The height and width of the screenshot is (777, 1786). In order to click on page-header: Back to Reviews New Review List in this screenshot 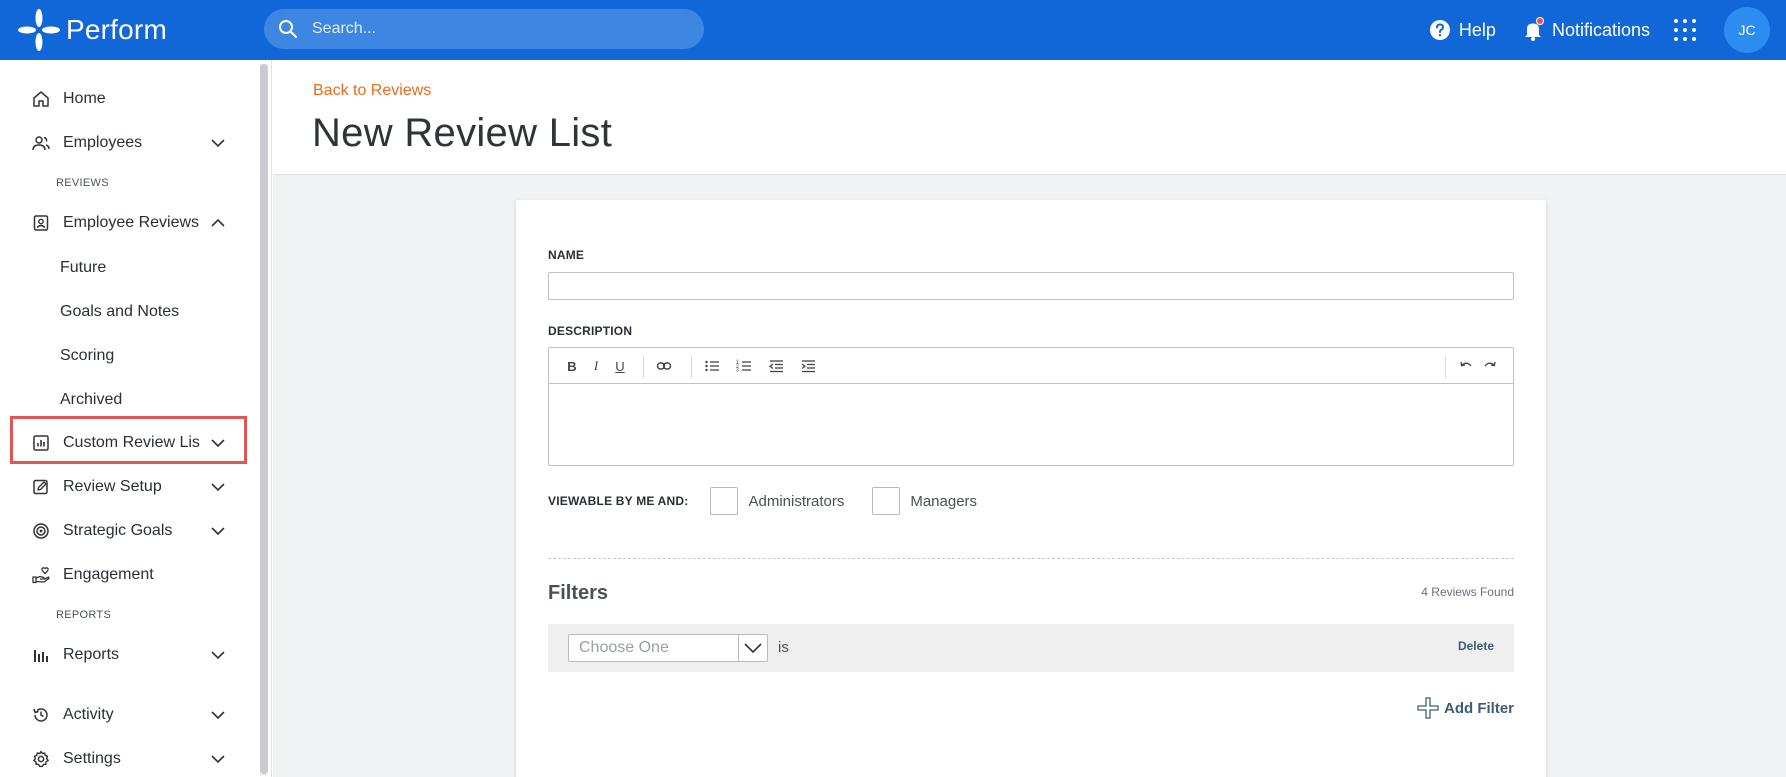, I will do `click(1029, 117)`.